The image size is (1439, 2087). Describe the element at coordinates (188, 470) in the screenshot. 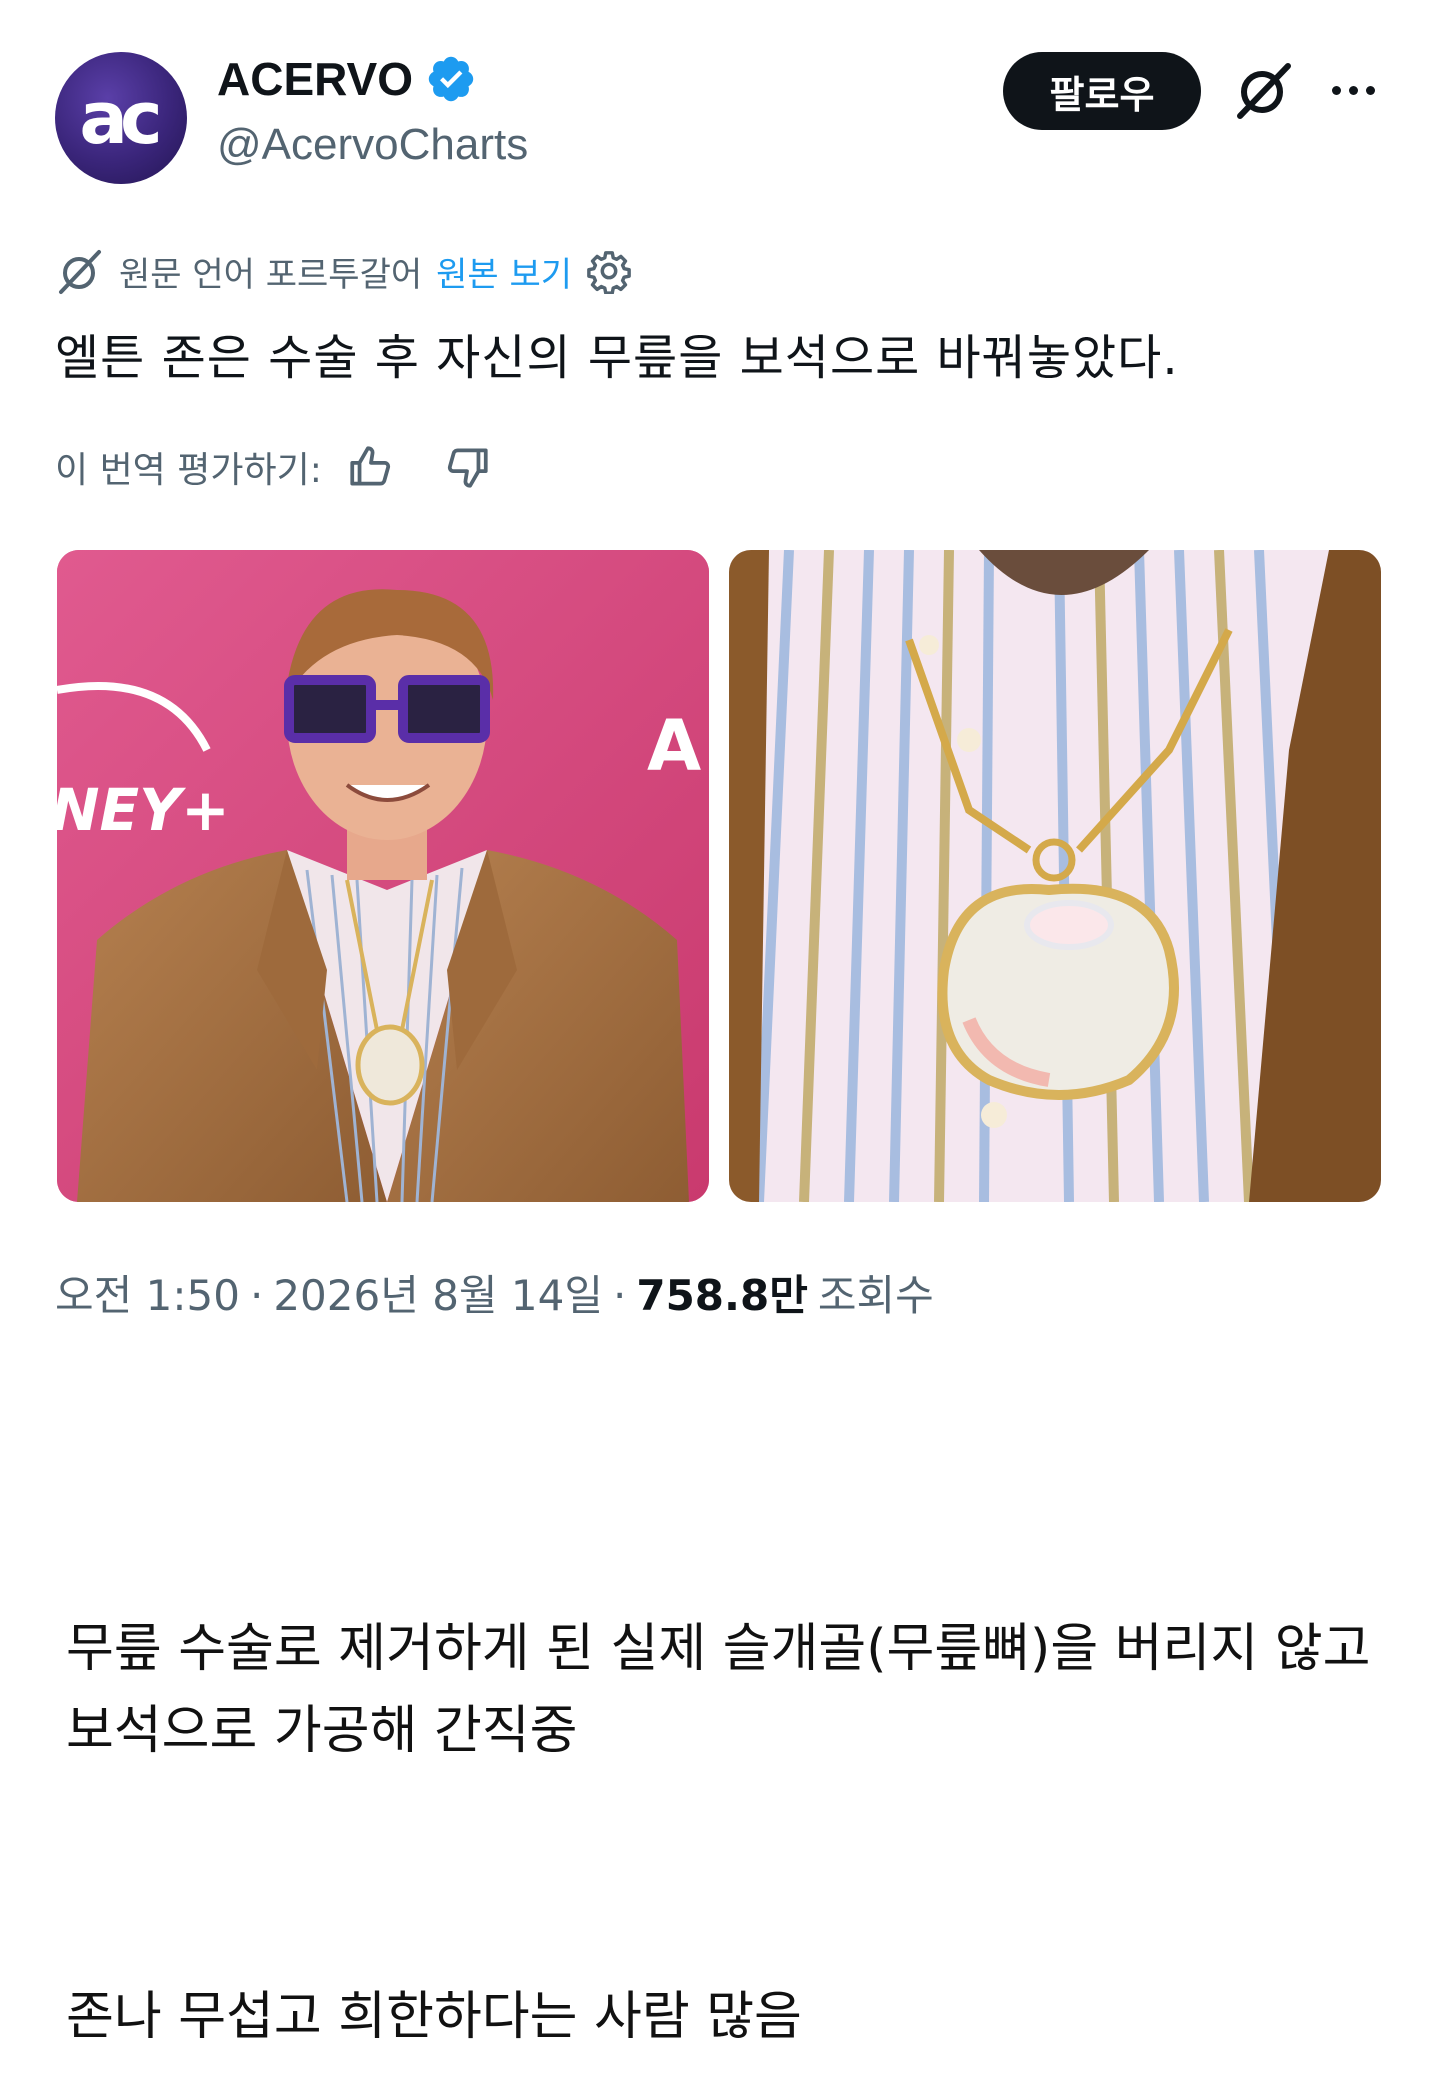

I see `rate-translation-label: 이 번역 평가하기:` at that location.